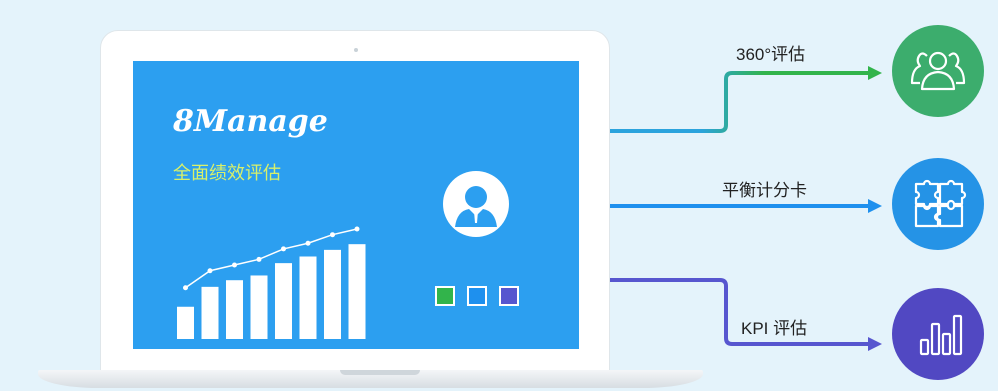  I want to click on circle-bsc, so click(938, 204).